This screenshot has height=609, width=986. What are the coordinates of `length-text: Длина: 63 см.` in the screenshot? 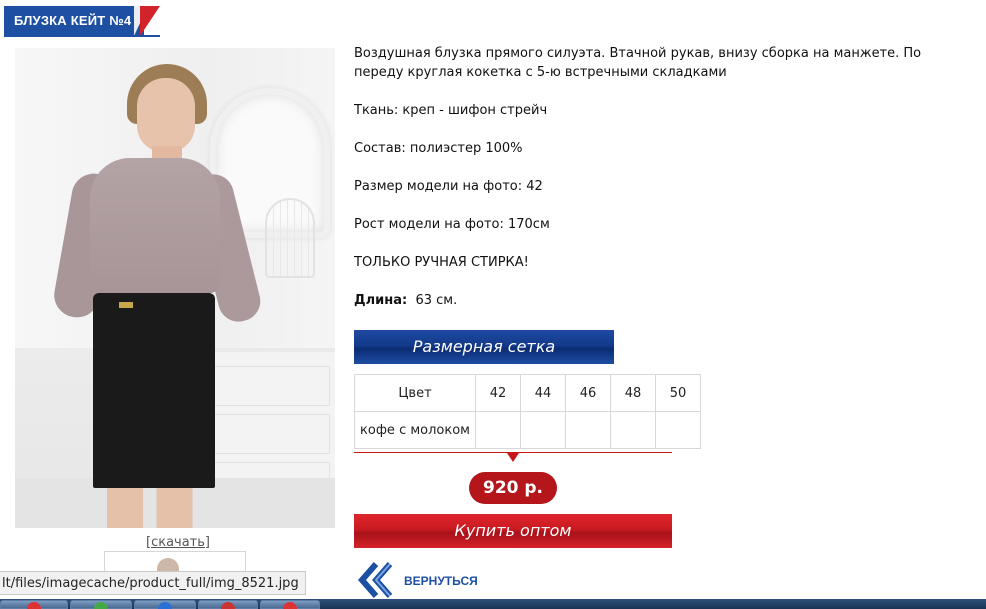 It's located at (405, 300).